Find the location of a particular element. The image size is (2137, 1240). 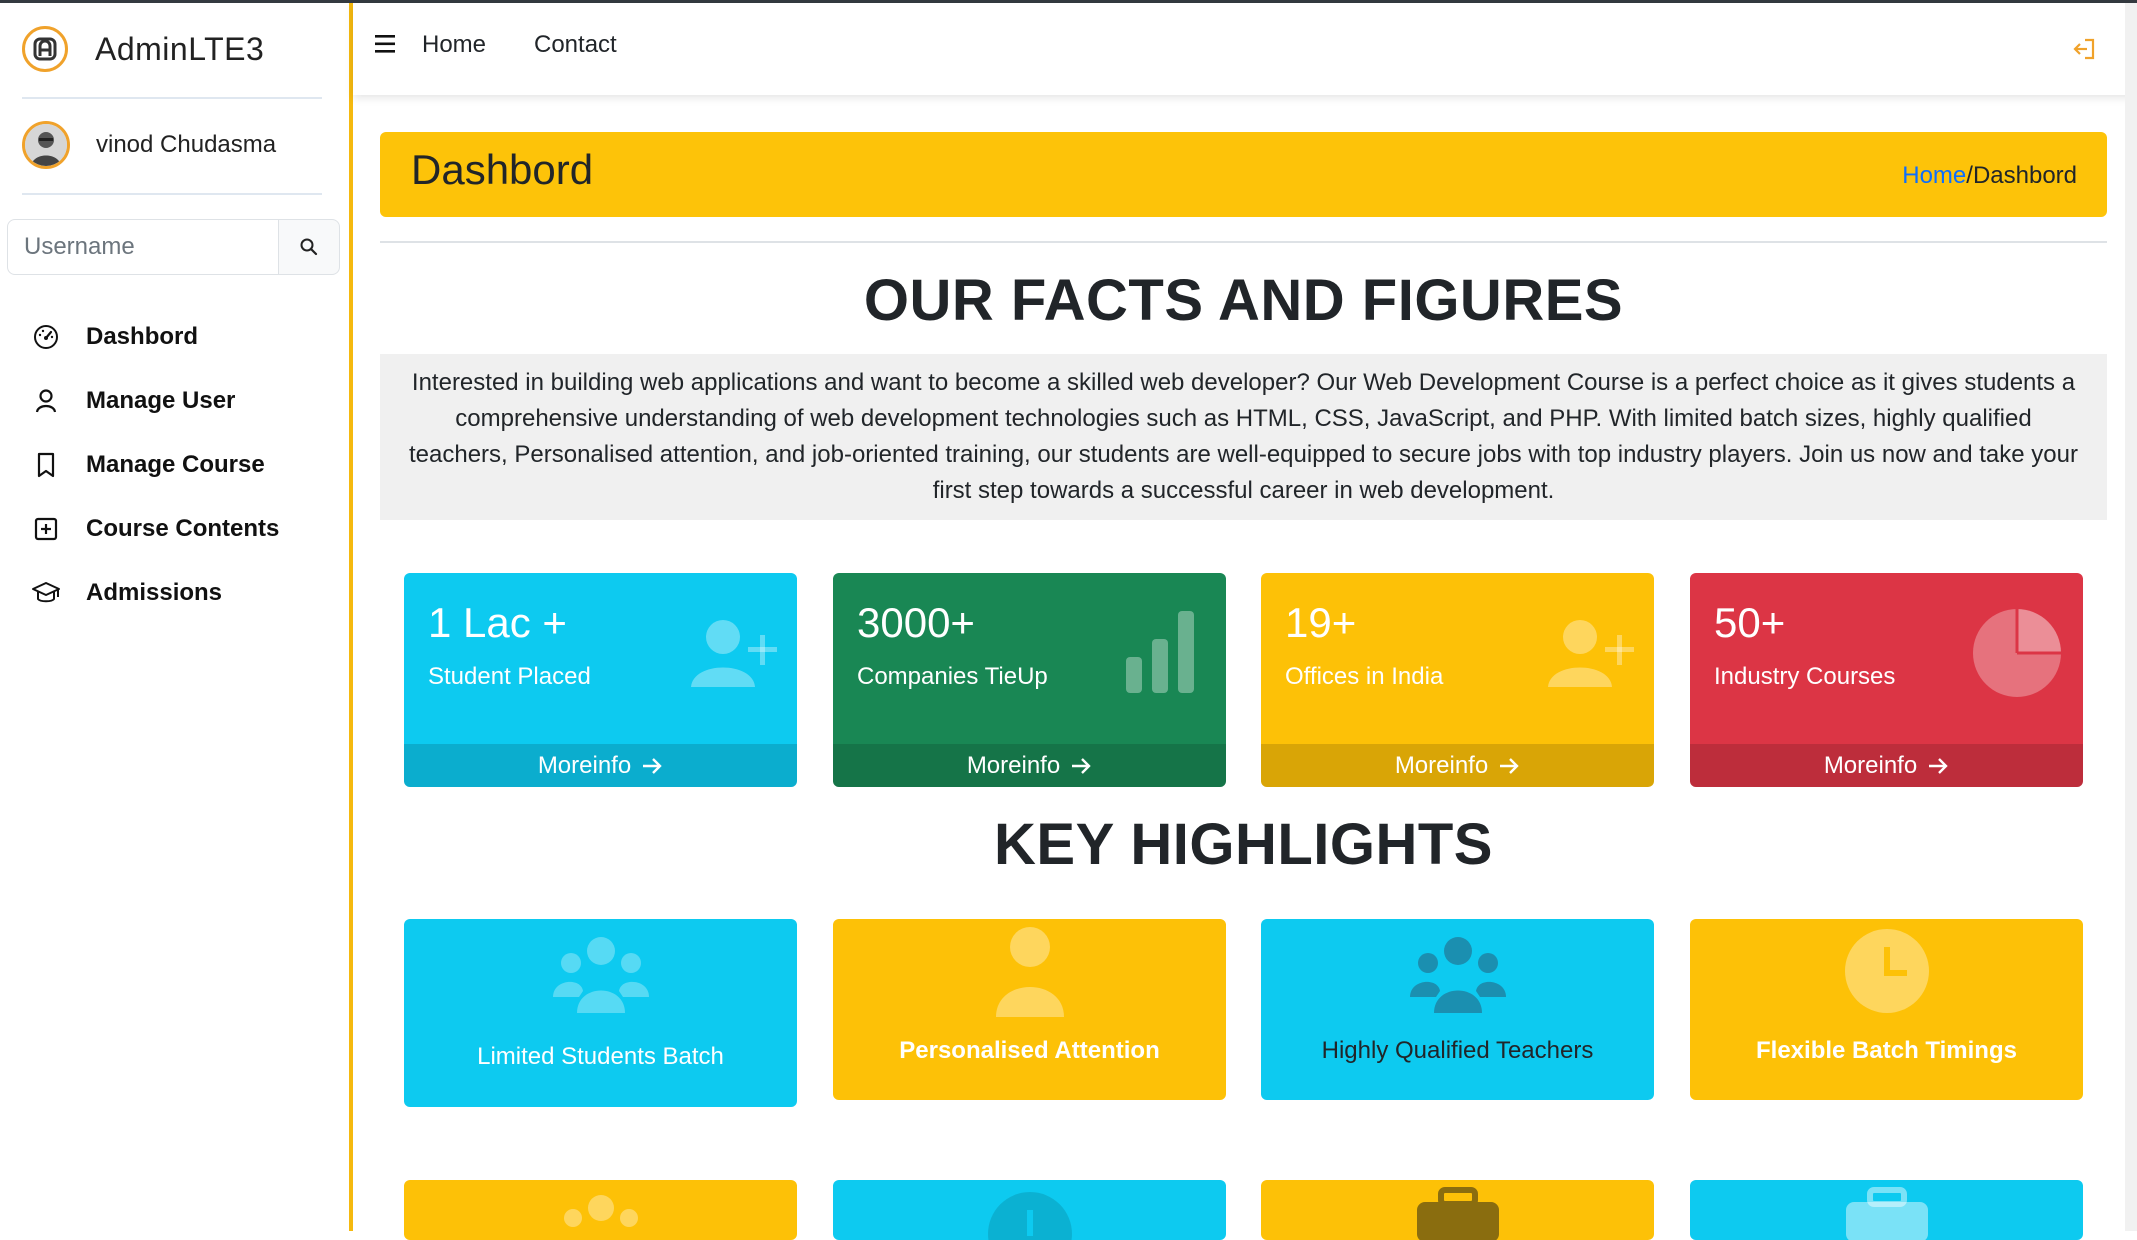

search-icon is located at coordinates (309, 247).